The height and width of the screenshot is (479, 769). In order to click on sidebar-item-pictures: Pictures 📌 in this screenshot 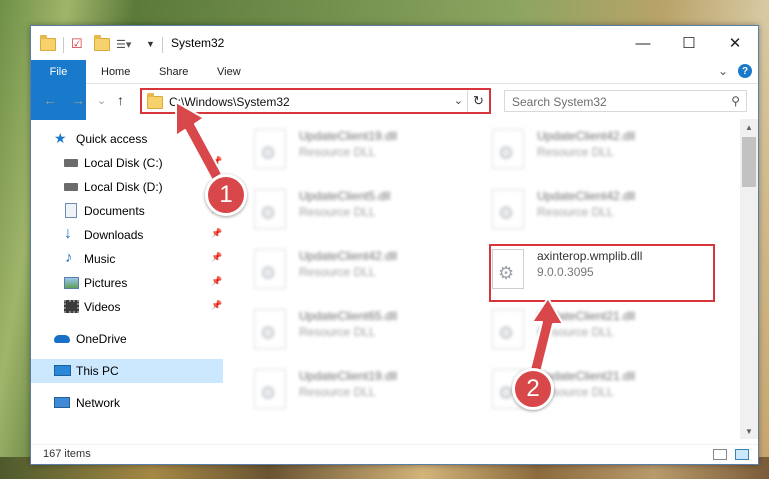, I will do `click(127, 283)`.